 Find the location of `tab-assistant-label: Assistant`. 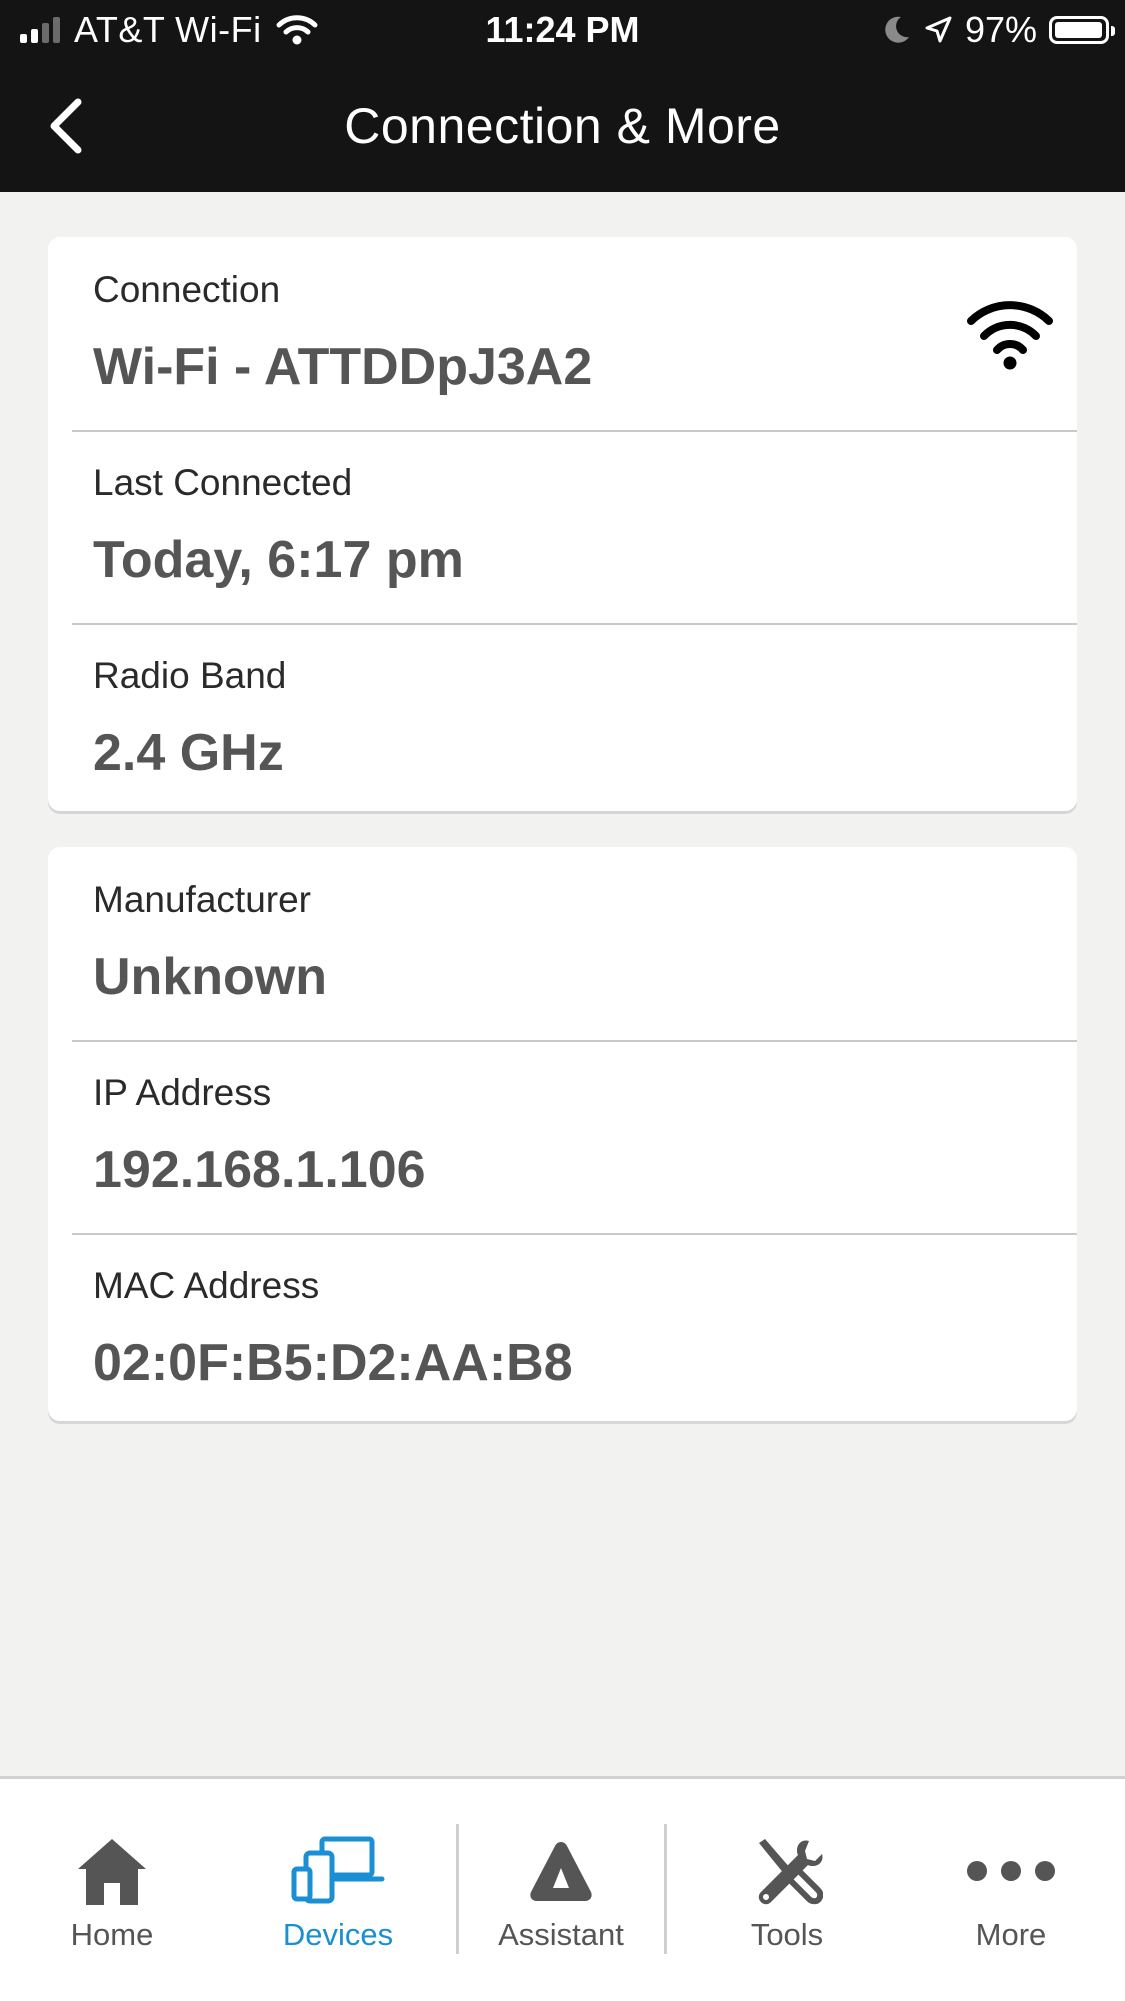

tab-assistant-label: Assistant is located at coordinates (561, 1934).